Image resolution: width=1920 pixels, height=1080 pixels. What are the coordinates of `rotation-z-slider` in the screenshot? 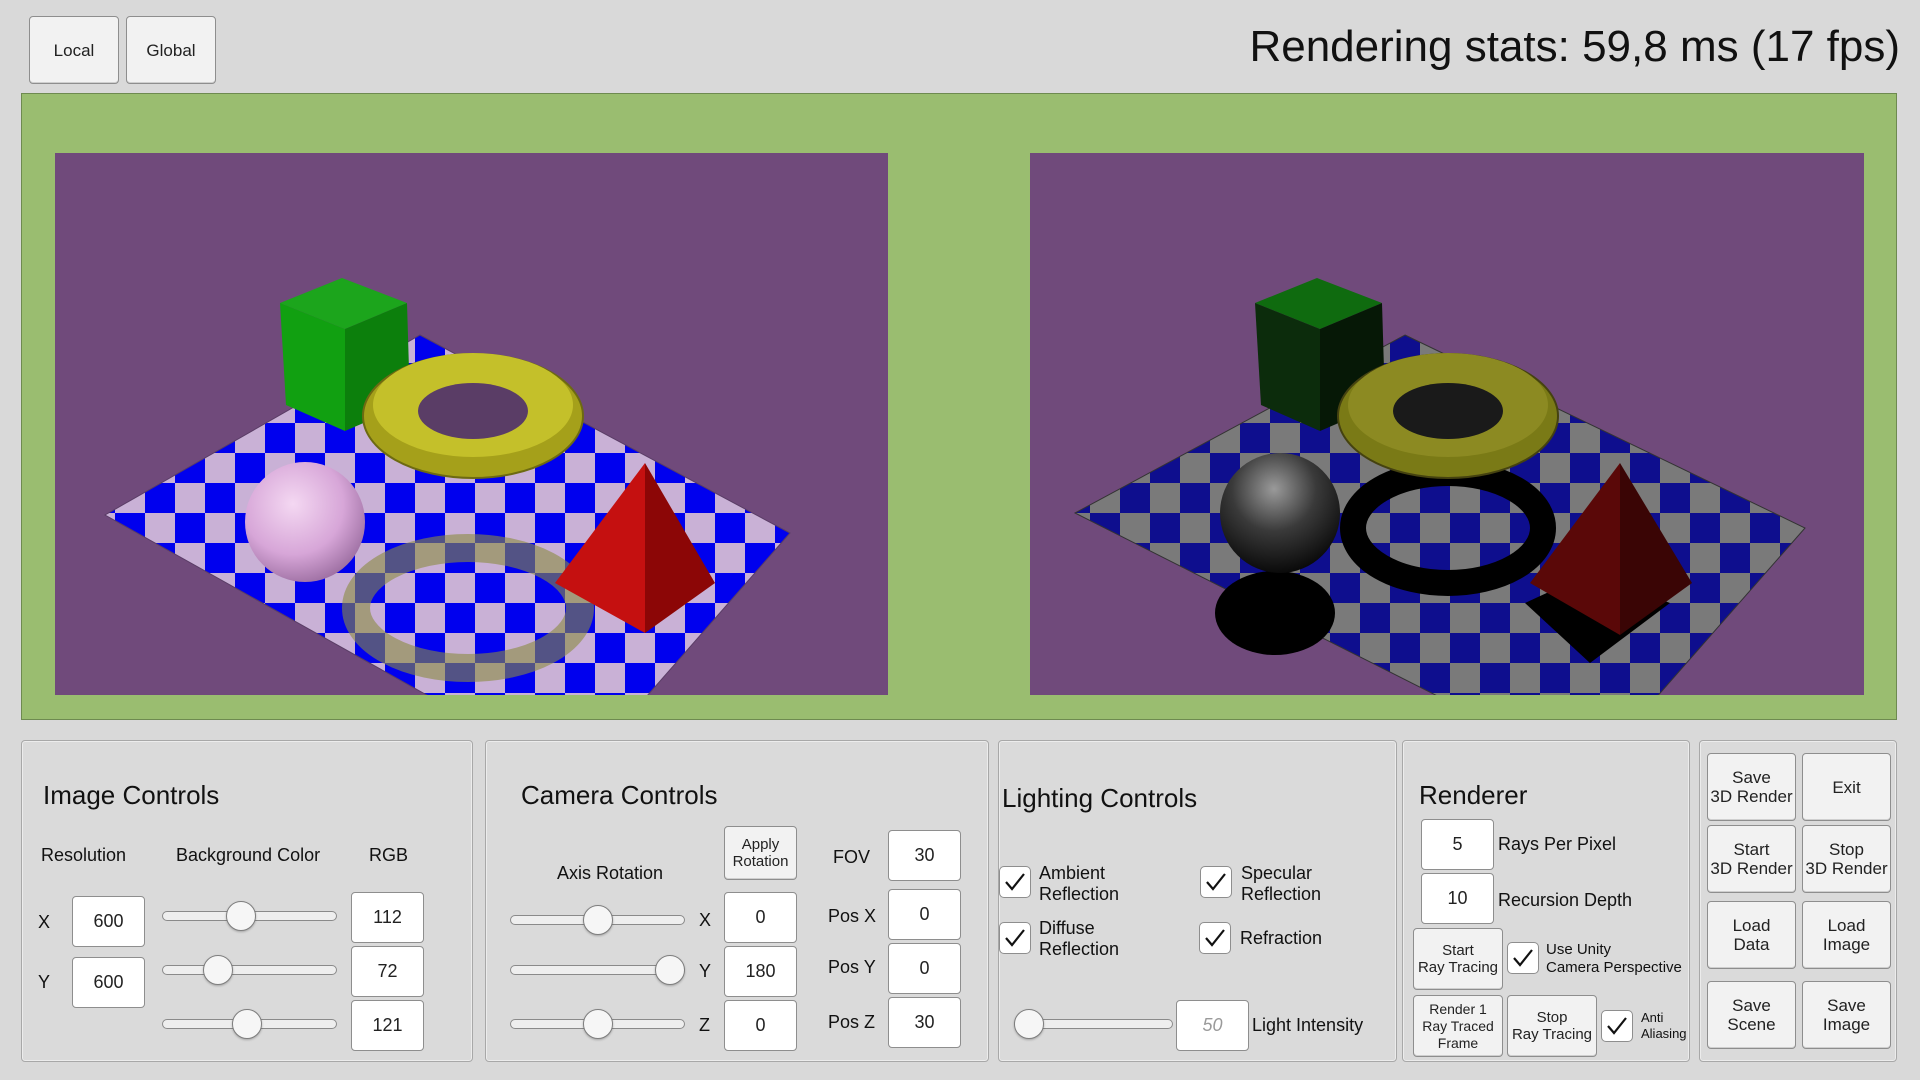 It's located at (597, 1024).